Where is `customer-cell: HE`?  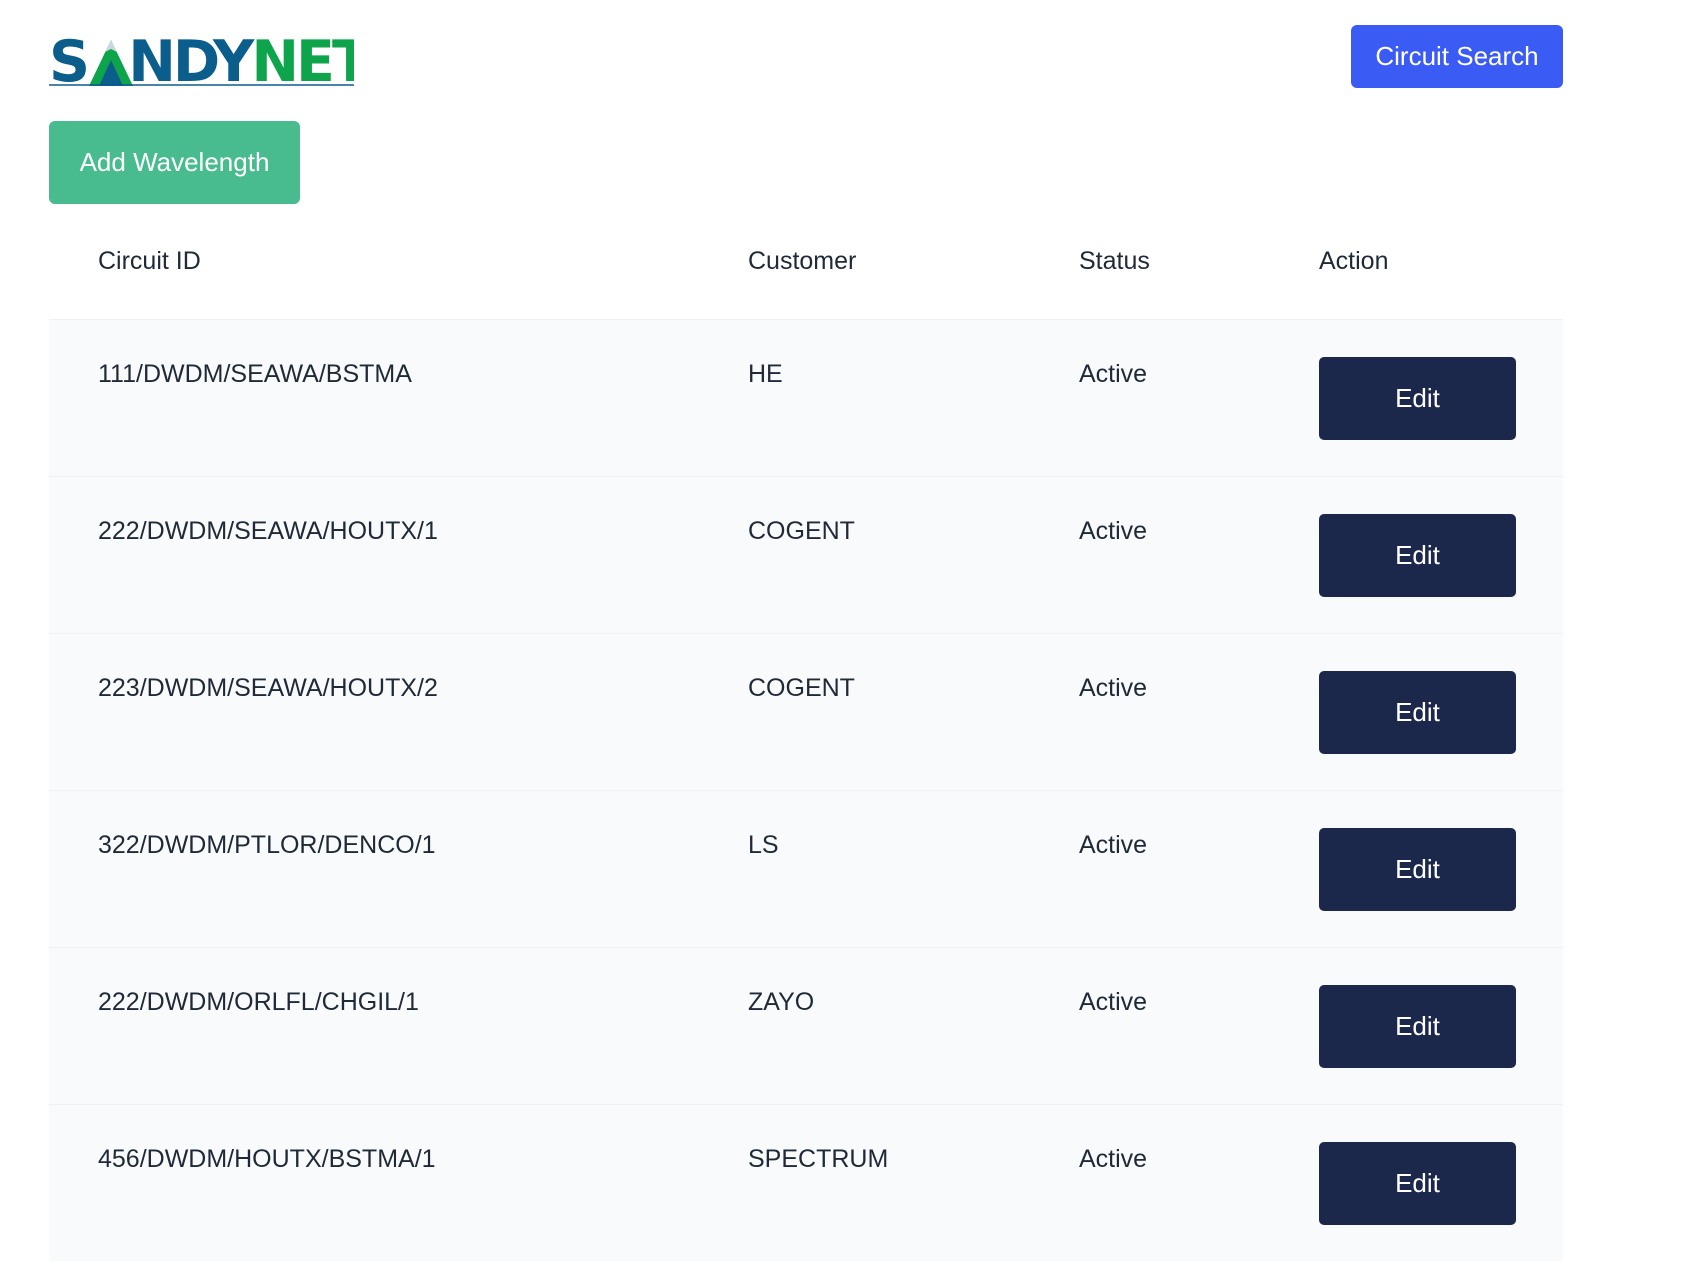
customer-cell: HE is located at coordinates (765, 374).